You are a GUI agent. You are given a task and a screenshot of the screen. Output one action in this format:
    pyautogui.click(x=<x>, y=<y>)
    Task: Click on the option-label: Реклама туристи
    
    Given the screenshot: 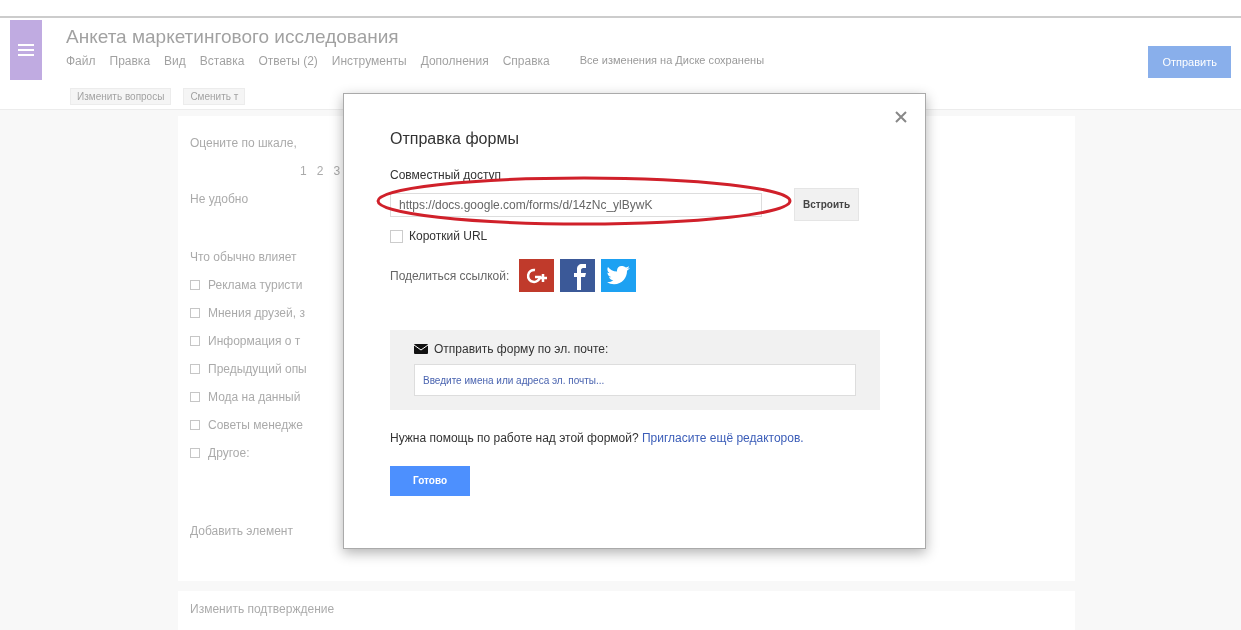 What is the action you would take?
    pyautogui.click(x=255, y=285)
    